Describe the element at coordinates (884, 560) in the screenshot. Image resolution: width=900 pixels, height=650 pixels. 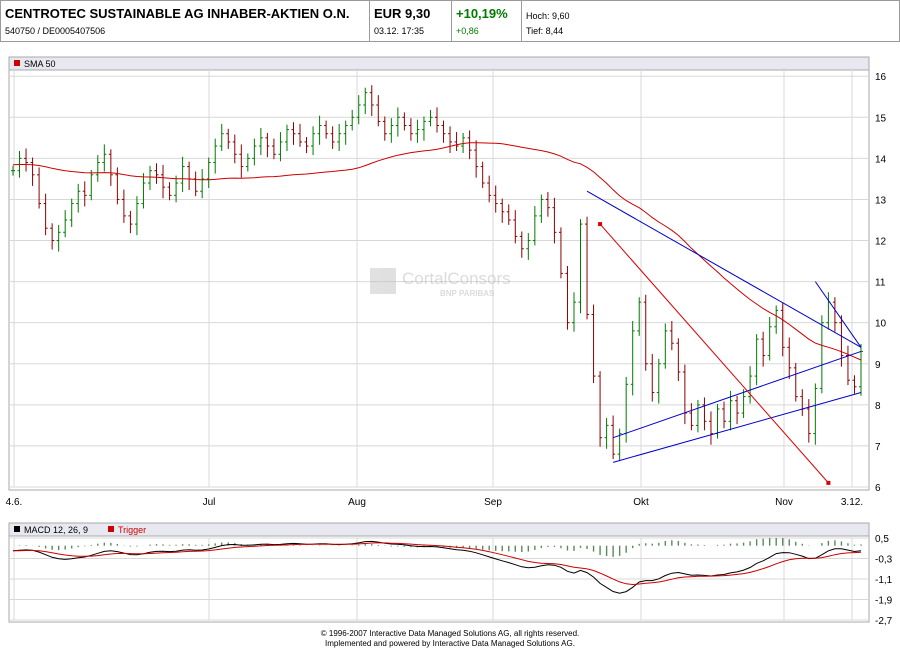
I see `macd-y-tick-label: -0,3` at that location.